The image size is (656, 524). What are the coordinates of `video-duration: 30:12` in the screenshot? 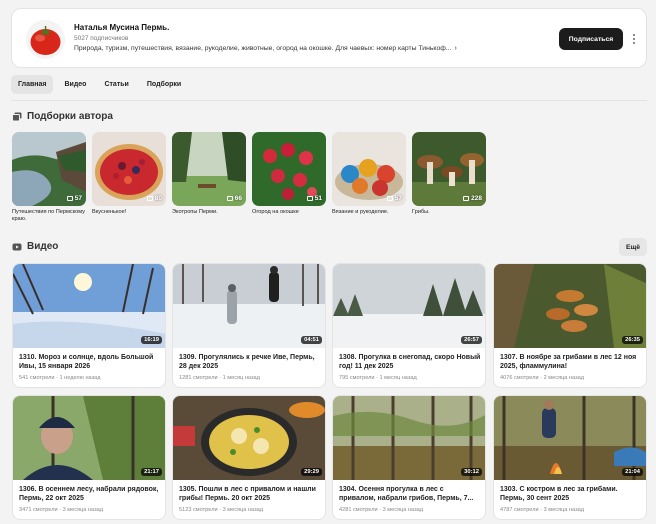 It's located at (471, 472).